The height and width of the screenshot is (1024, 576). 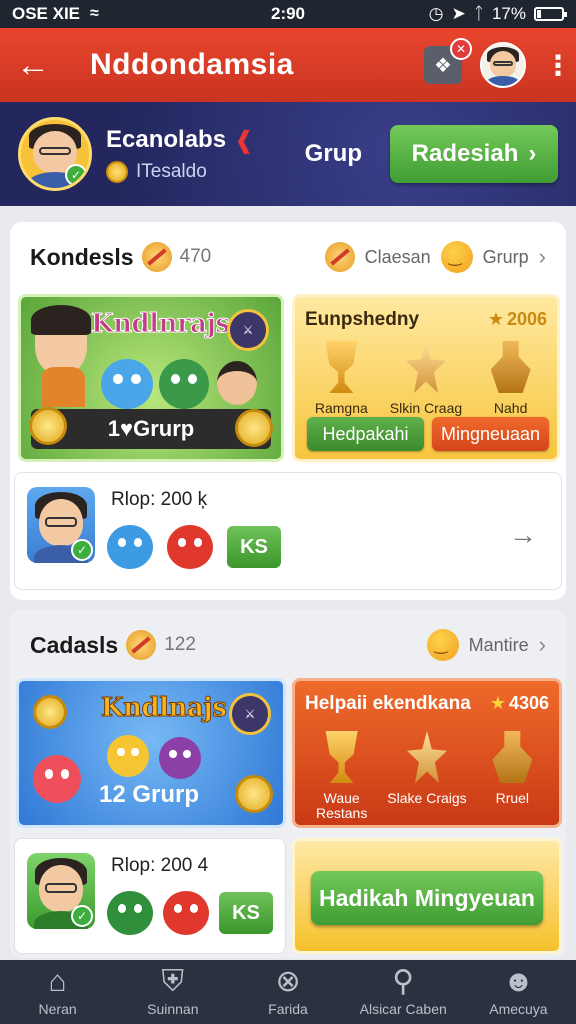 I want to click on green-monster-icon, so click(x=184, y=384).